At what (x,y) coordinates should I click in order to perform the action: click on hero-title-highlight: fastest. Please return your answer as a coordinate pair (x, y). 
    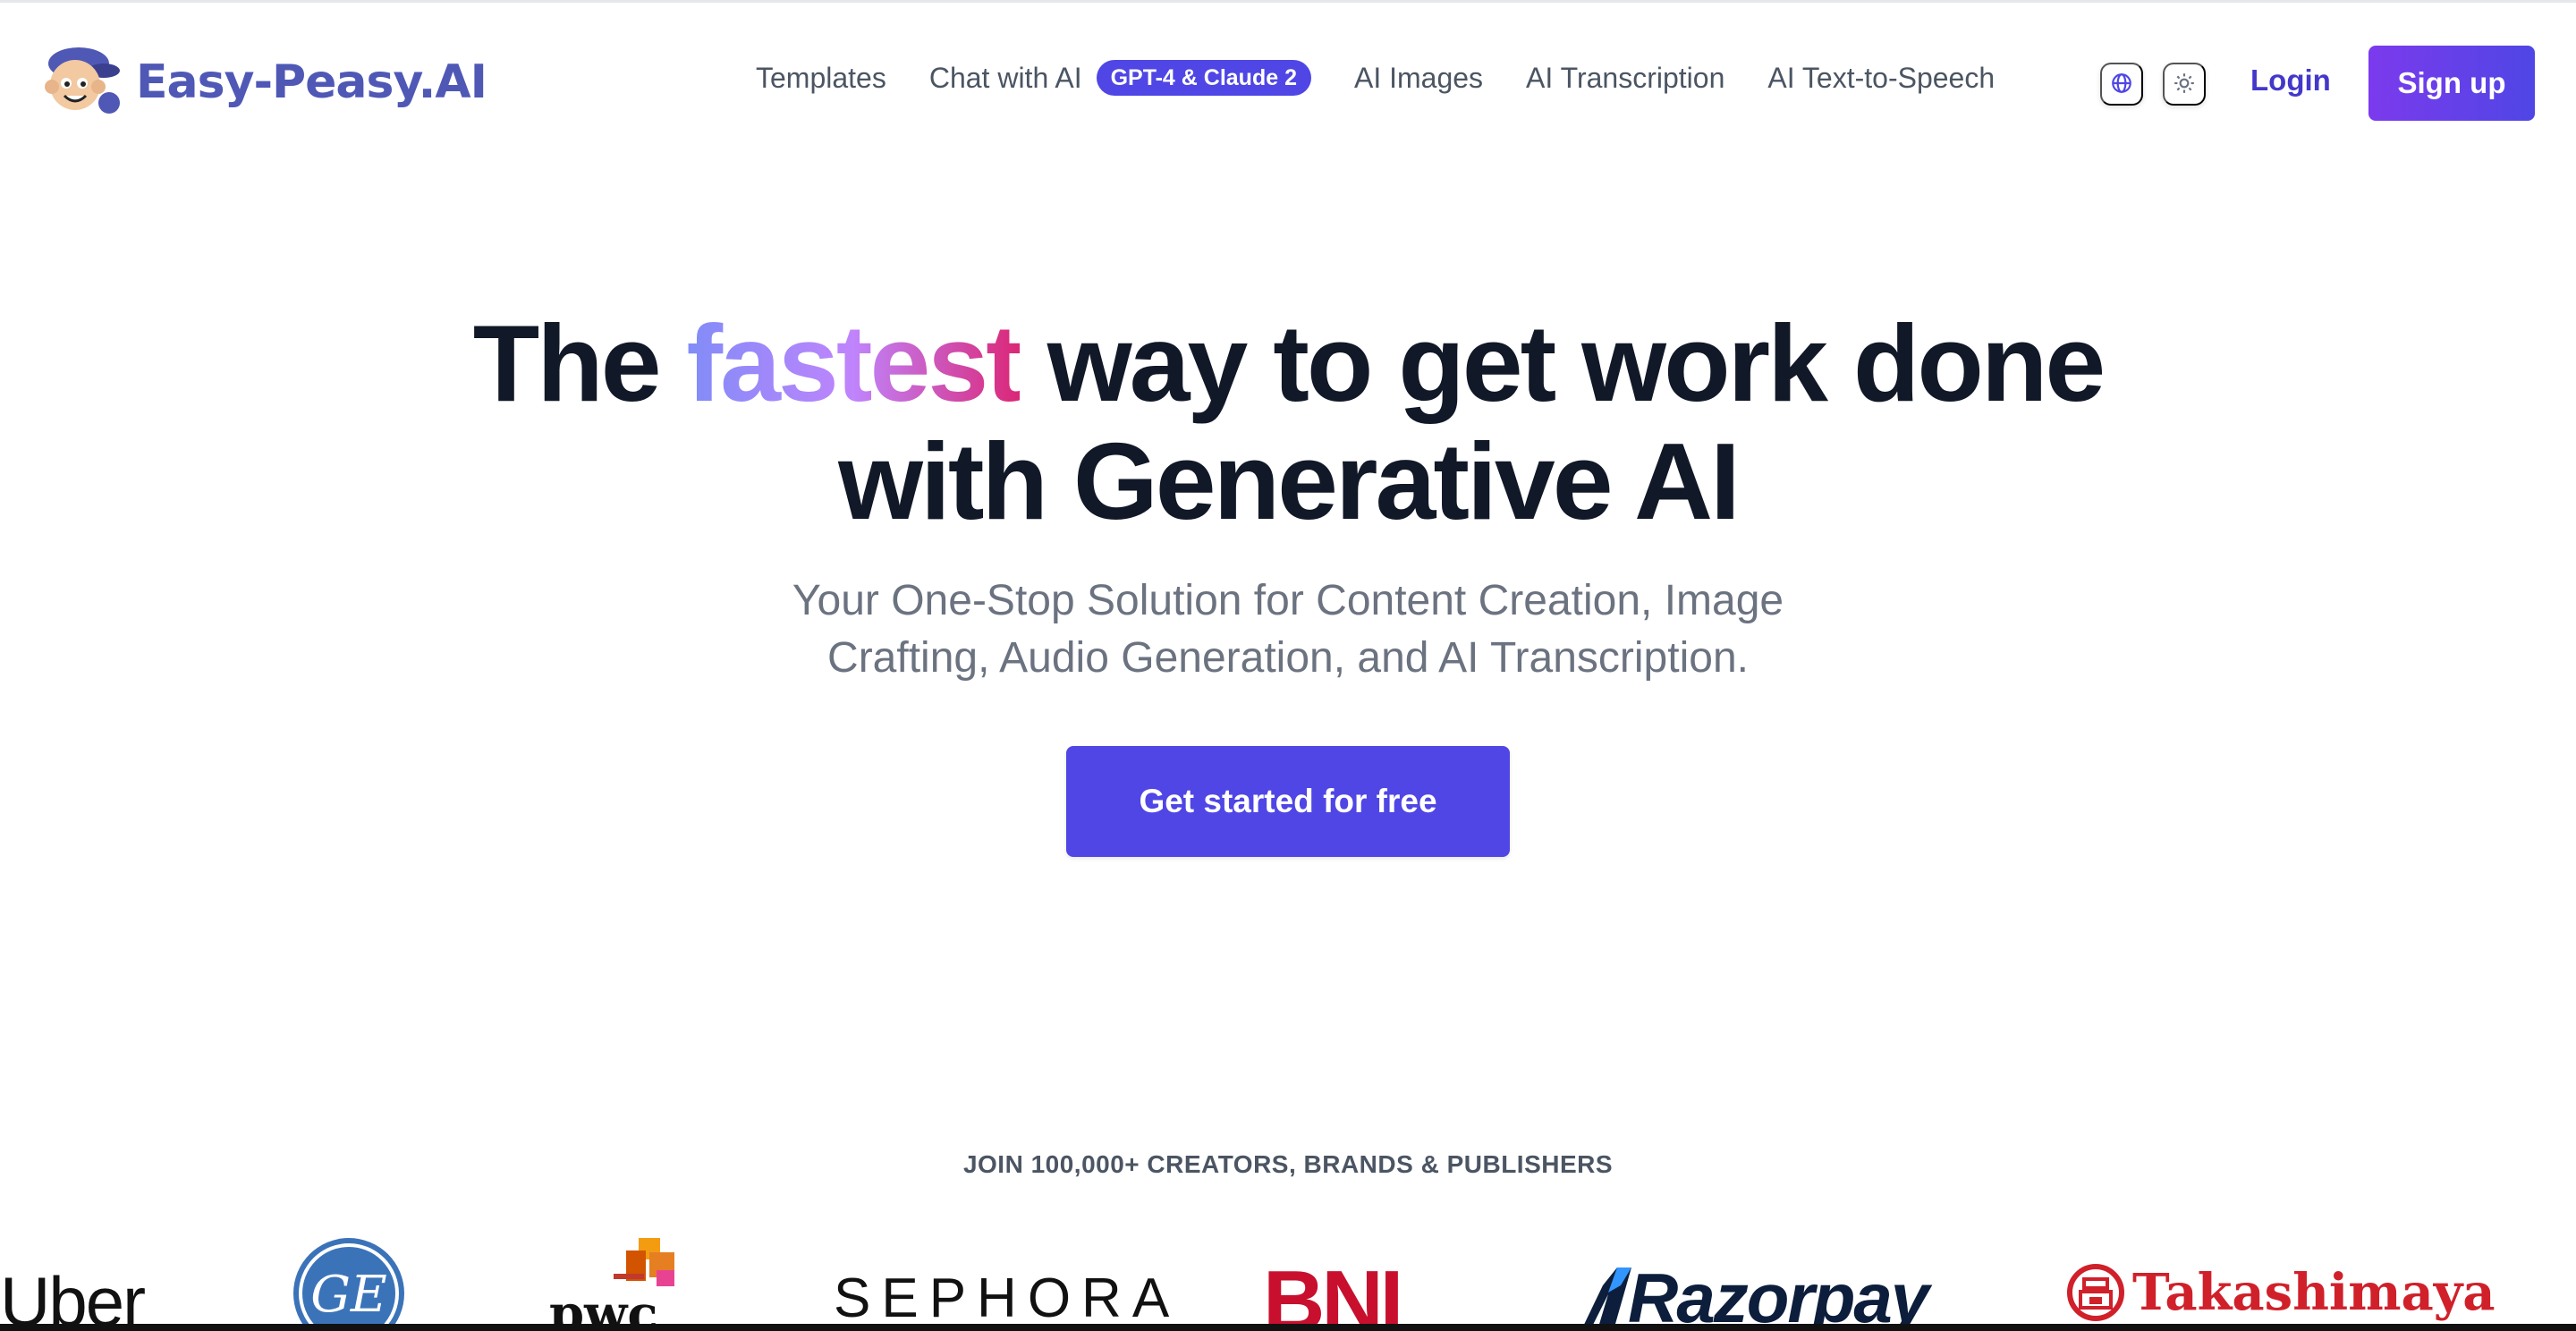
    Looking at the image, I should click on (854, 363).